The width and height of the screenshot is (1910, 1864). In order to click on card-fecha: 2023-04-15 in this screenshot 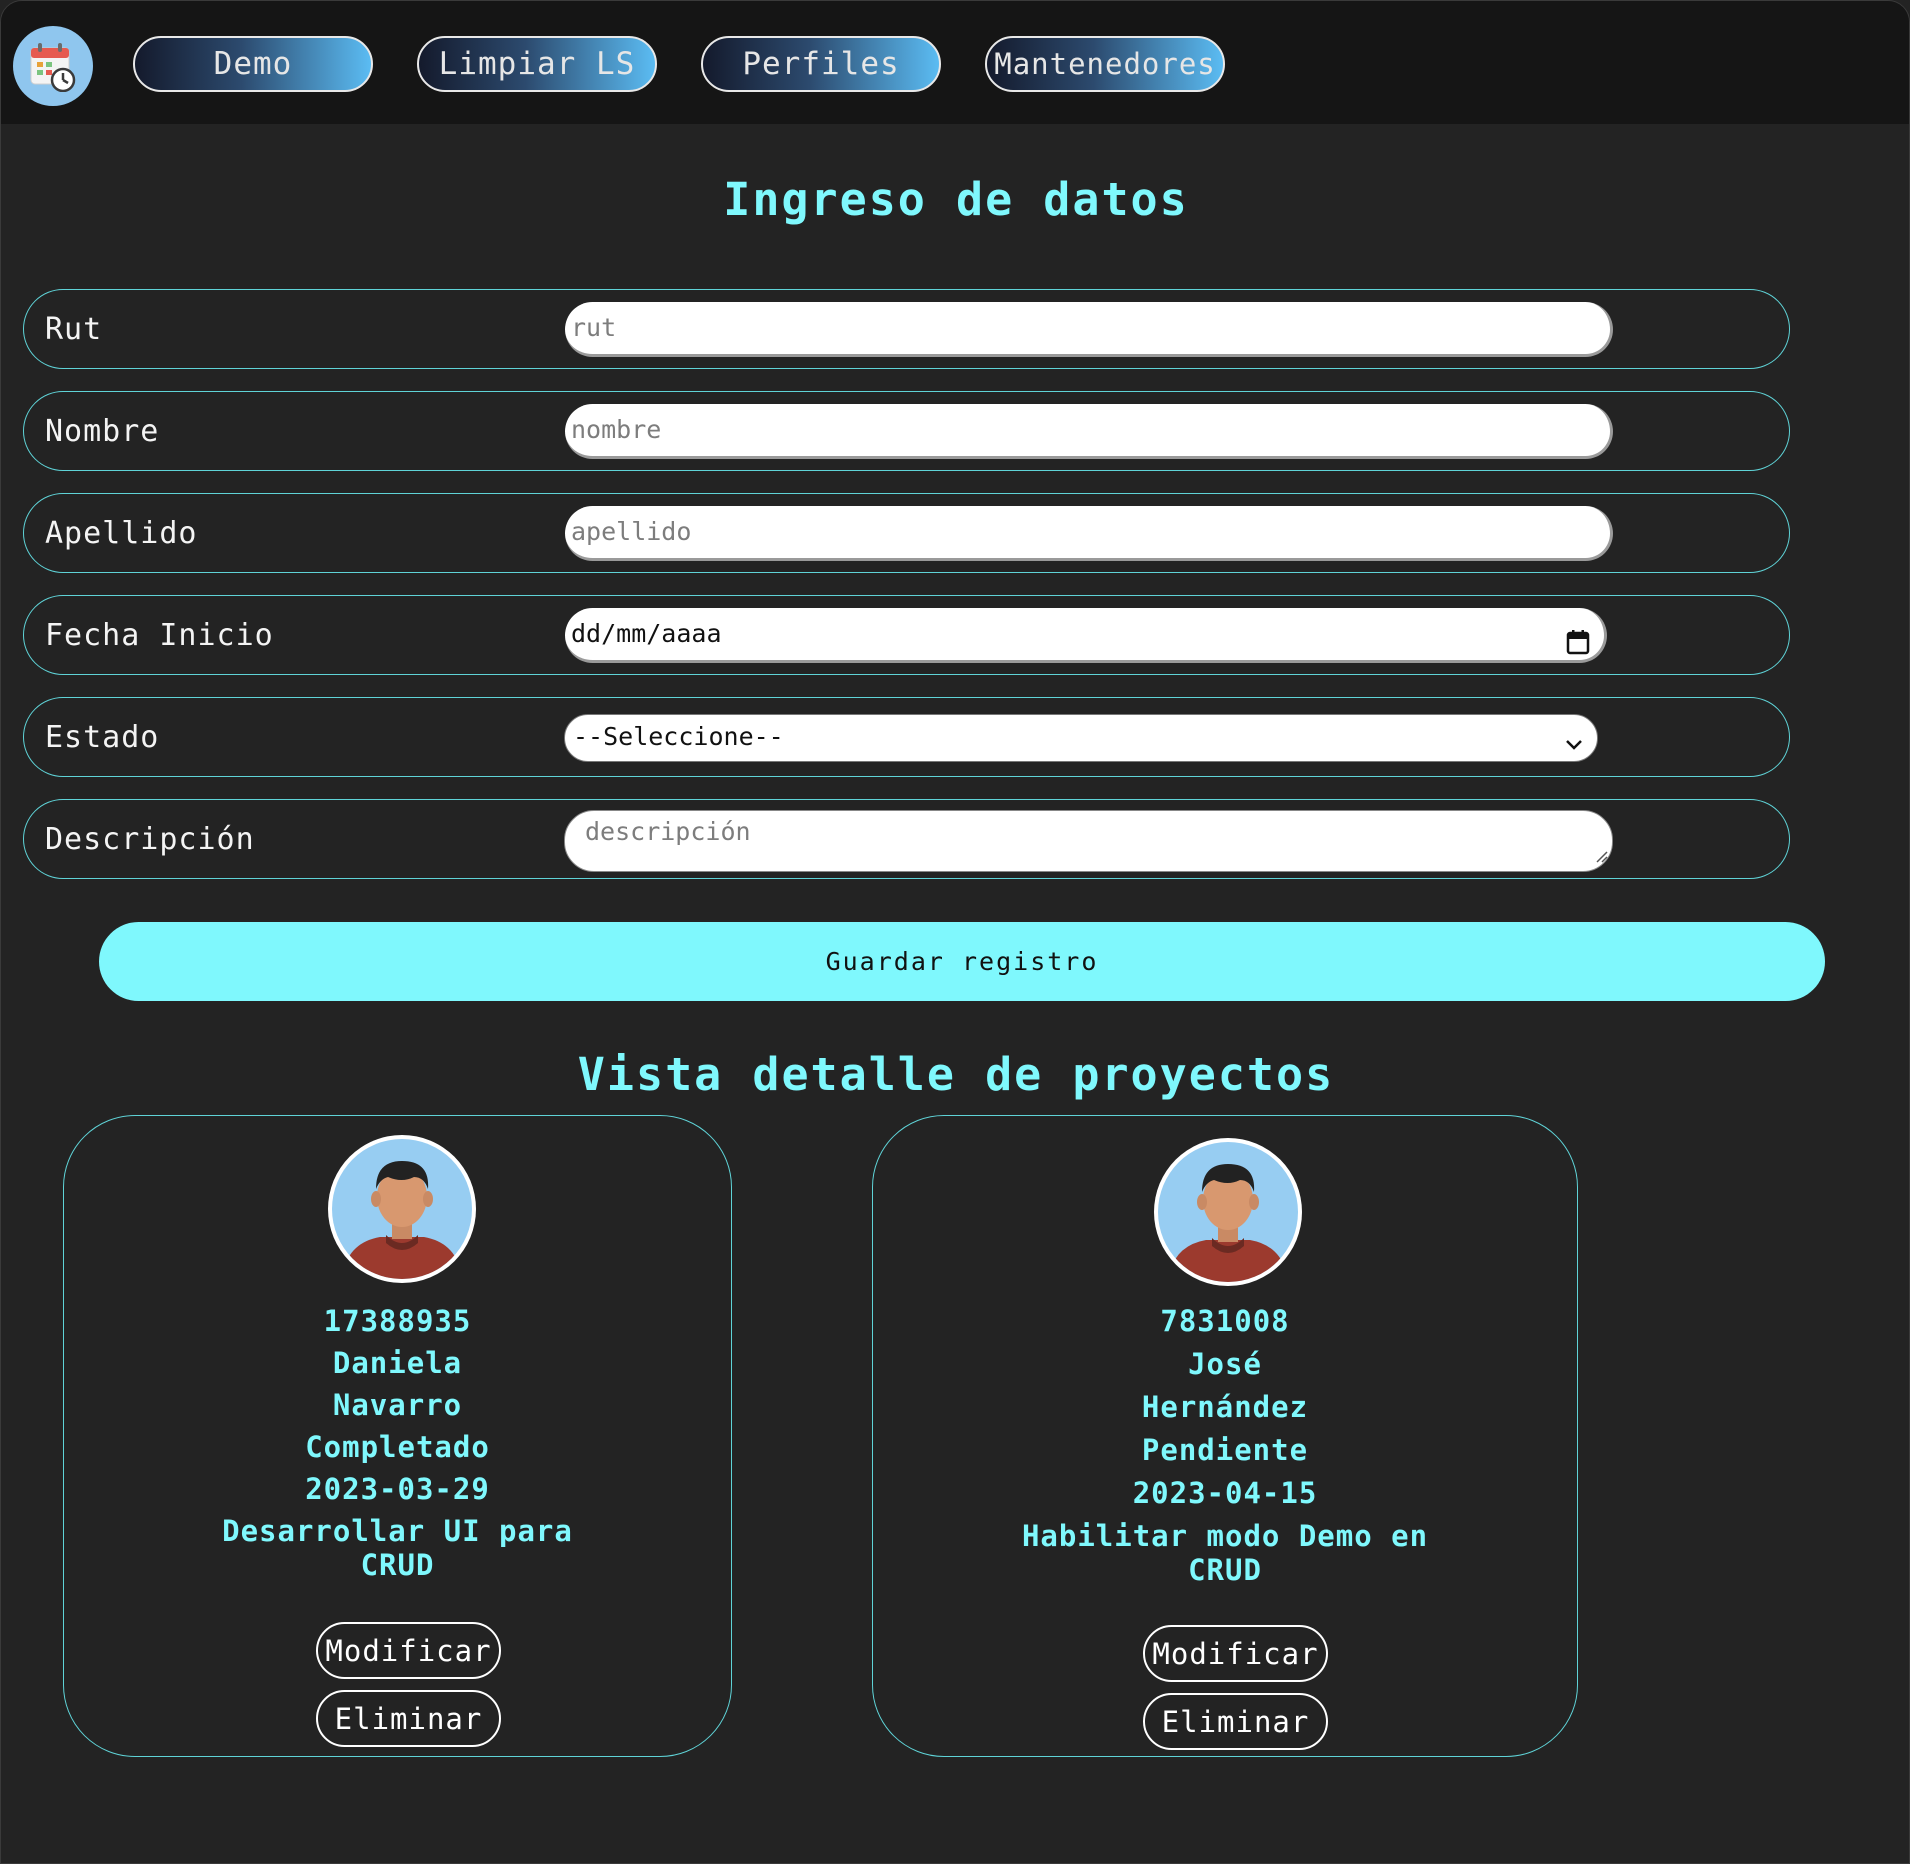, I will do `click(1225, 1493)`.